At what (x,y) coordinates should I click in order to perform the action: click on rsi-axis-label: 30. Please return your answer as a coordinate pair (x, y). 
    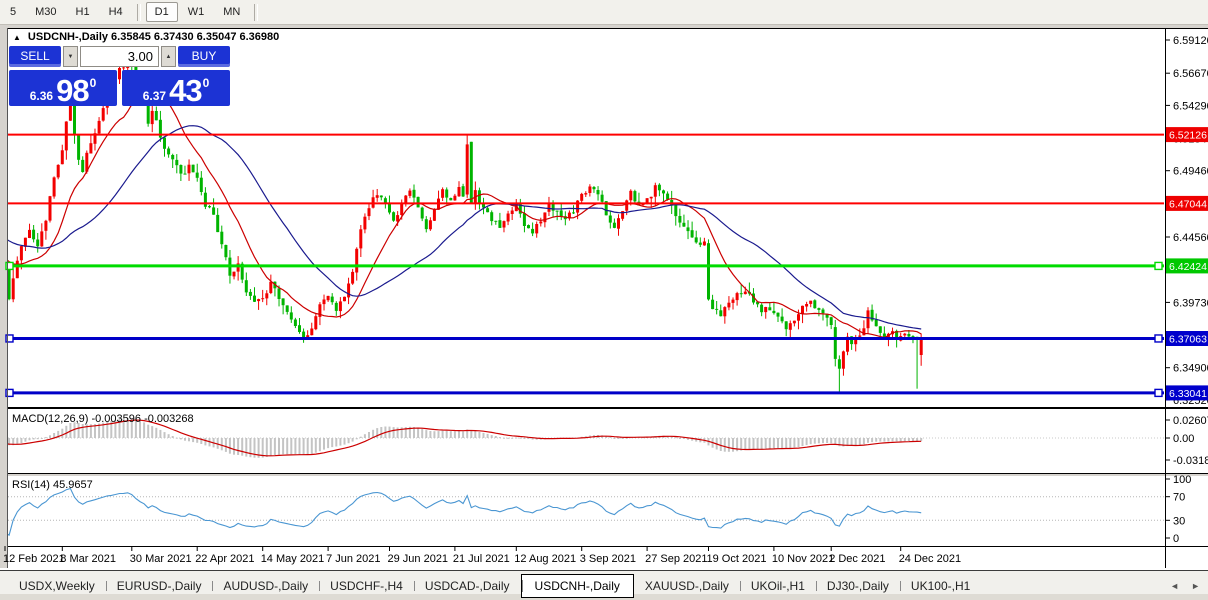
    Looking at the image, I should click on (1179, 521).